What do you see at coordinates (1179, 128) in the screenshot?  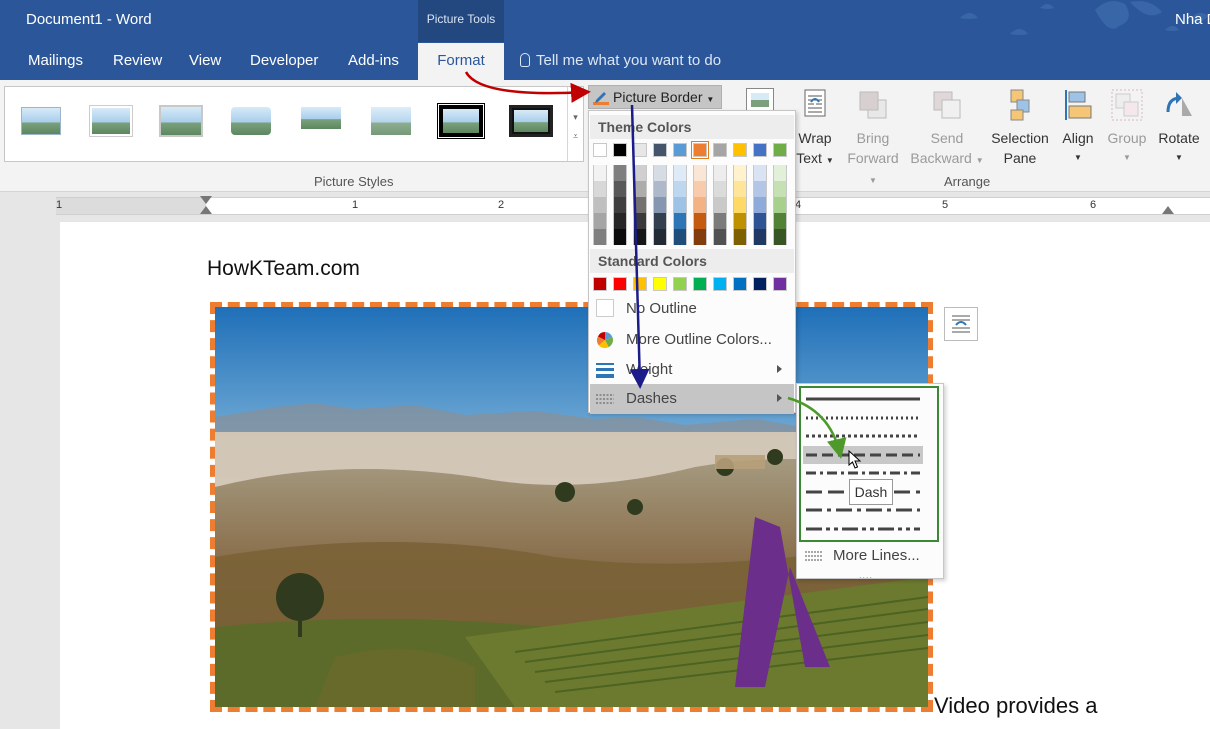 I see `rotate-button: Rotate ▼` at bounding box center [1179, 128].